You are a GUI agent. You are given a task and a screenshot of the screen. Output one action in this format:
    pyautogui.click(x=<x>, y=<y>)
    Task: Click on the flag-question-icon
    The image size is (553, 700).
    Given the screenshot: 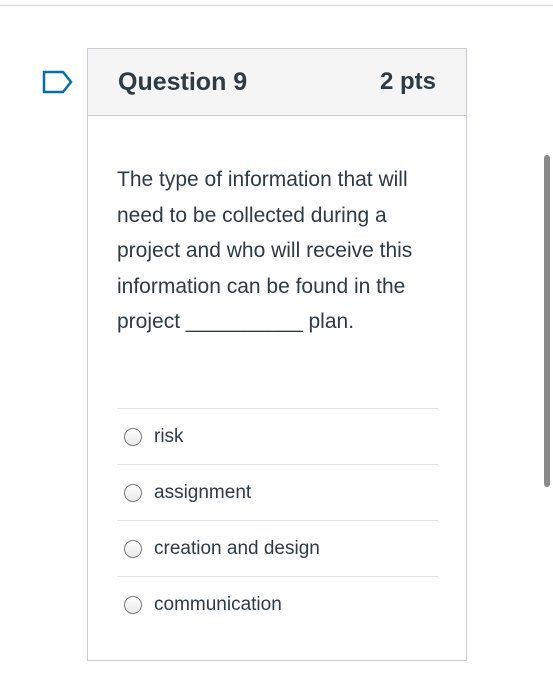 What is the action you would take?
    pyautogui.click(x=58, y=82)
    